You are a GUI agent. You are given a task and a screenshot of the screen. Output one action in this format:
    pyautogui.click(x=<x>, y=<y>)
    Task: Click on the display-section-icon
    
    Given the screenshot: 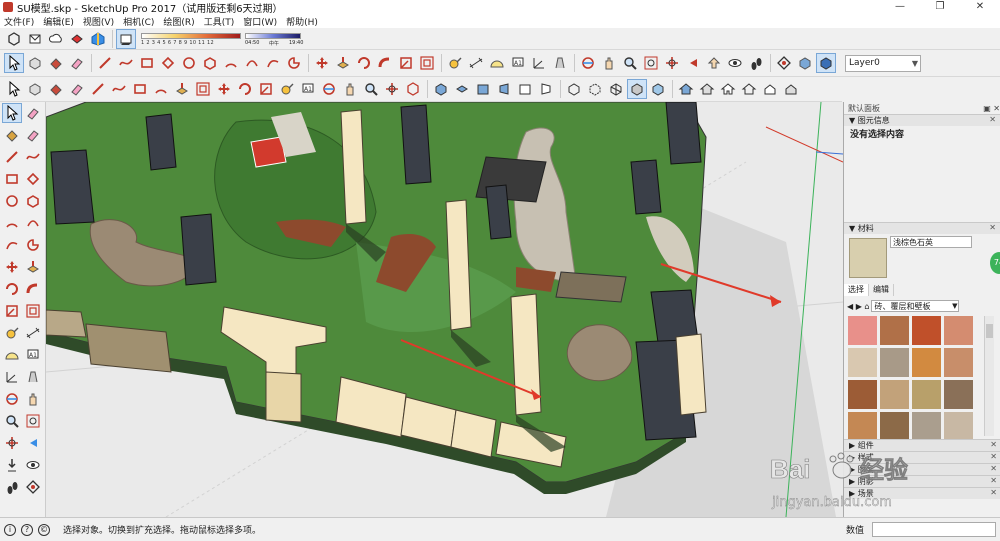 What is the action you would take?
    pyautogui.click(x=805, y=63)
    